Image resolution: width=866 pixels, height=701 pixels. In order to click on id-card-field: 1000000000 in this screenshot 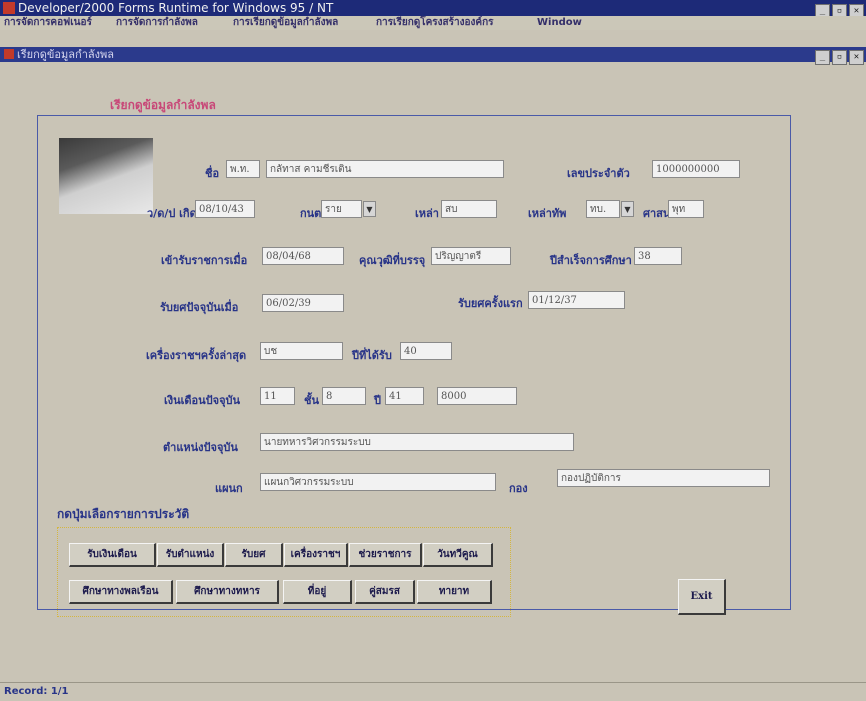, I will do `click(696, 169)`.